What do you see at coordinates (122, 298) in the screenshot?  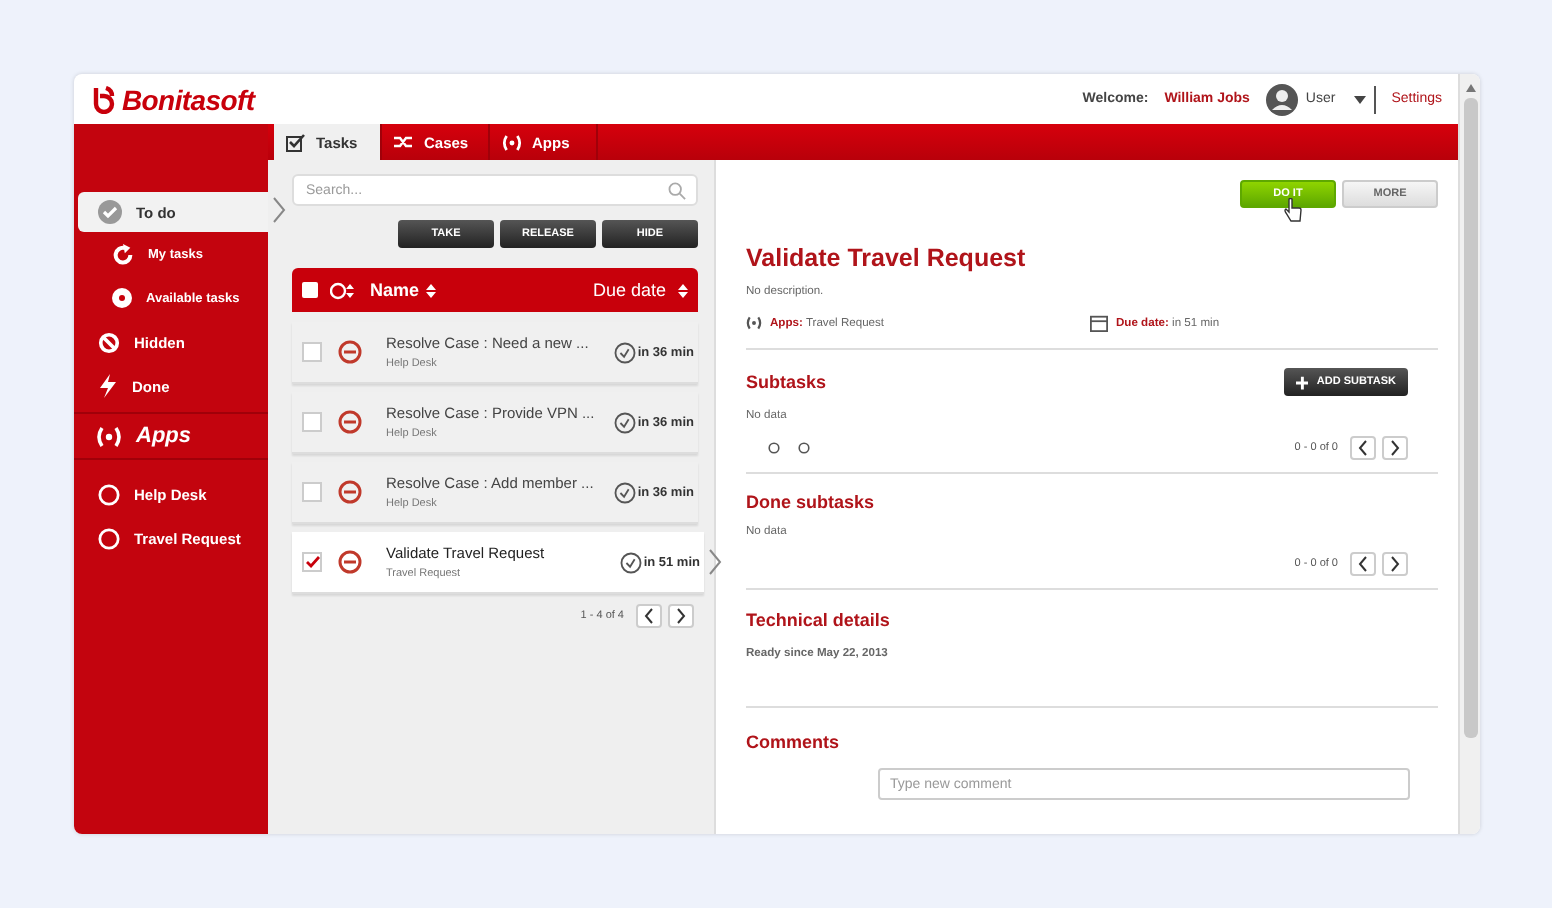 I see `circle-dot-icon` at bounding box center [122, 298].